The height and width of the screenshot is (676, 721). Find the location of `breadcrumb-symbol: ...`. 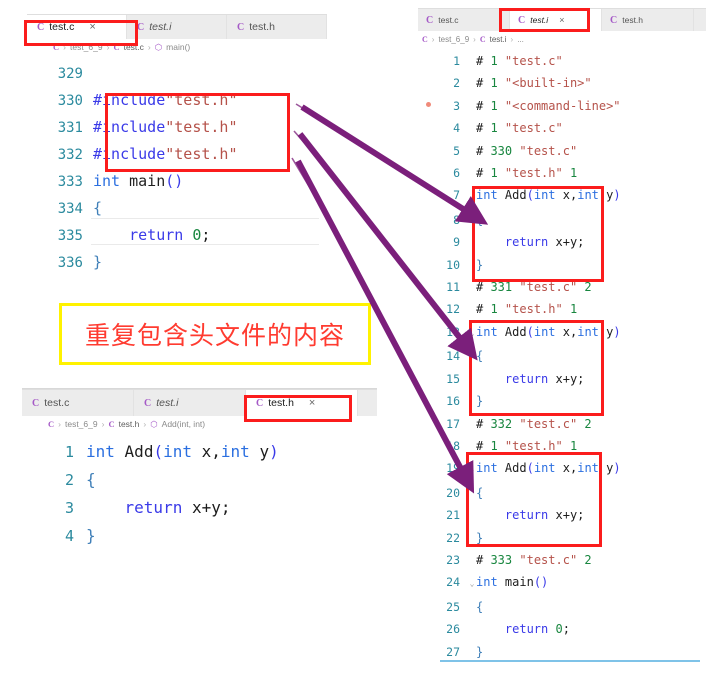

breadcrumb-symbol: ... is located at coordinates (520, 39).